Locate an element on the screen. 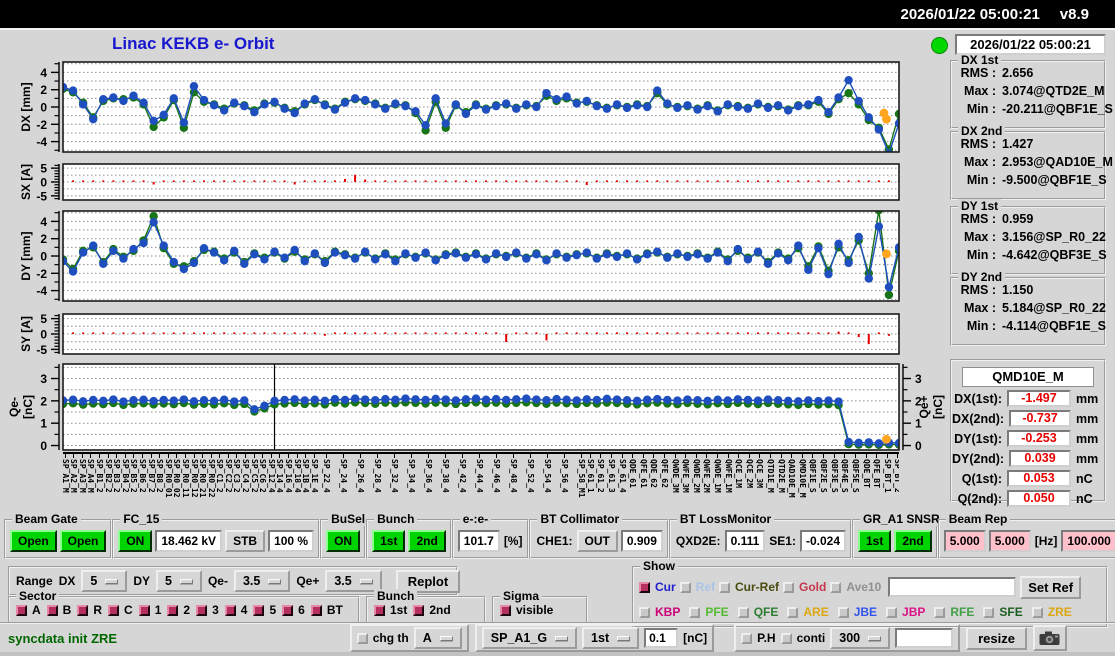 This screenshot has width=1115, height=656. show-toggle-sfe: SFE is located at coordinates (1003, 612).